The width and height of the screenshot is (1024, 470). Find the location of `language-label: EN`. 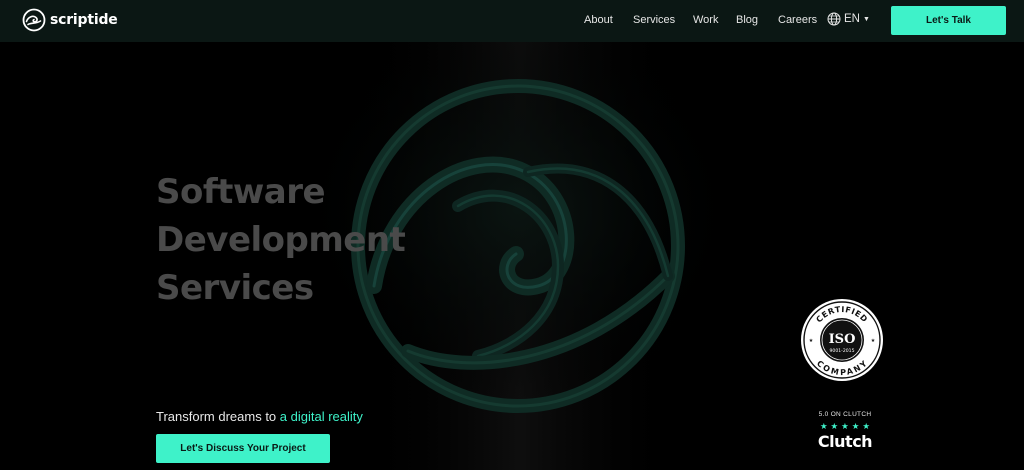

language-label: EN is located at coordinates (852, 19).